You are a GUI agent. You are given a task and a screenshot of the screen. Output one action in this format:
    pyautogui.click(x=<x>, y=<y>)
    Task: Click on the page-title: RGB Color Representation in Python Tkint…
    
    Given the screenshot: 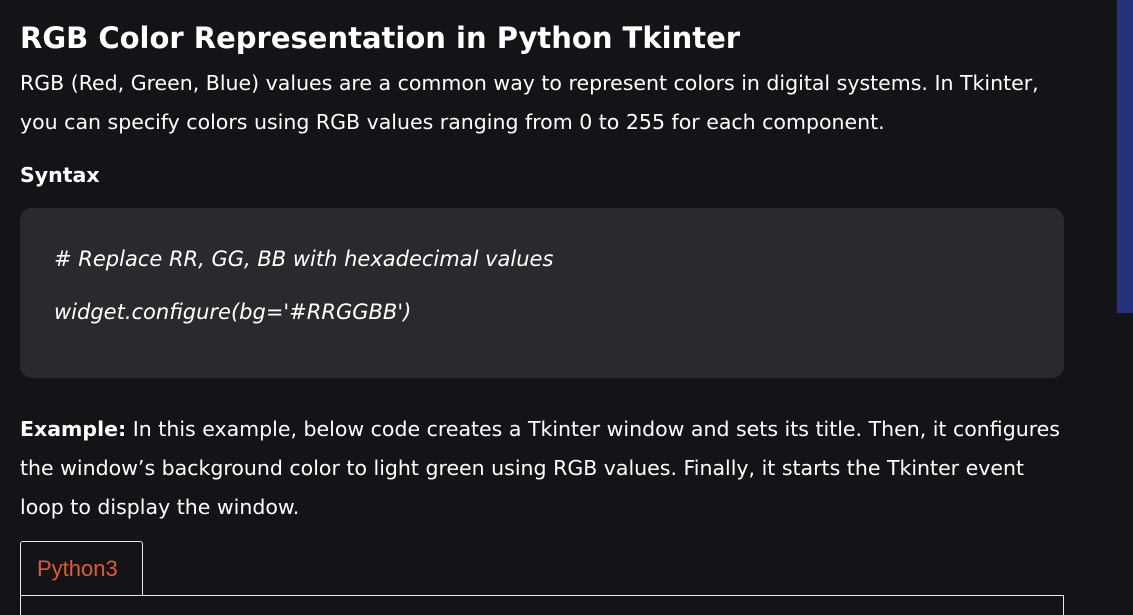 What is the action you would take?
    pyautogui.click(x=380, y=38)
    